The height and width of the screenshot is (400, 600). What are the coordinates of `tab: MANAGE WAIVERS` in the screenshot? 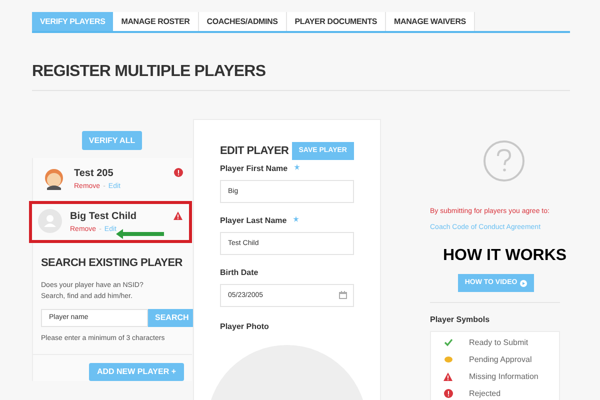 It's located at (430, 21).